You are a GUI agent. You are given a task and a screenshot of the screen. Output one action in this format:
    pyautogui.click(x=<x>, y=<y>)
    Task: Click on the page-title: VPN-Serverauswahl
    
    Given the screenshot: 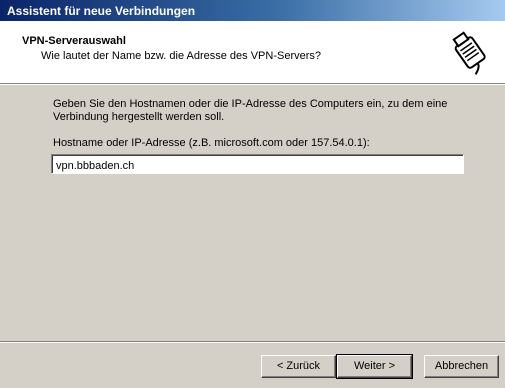 What is the action you would take?
    pyautogui.click(x=74, y=41)
    